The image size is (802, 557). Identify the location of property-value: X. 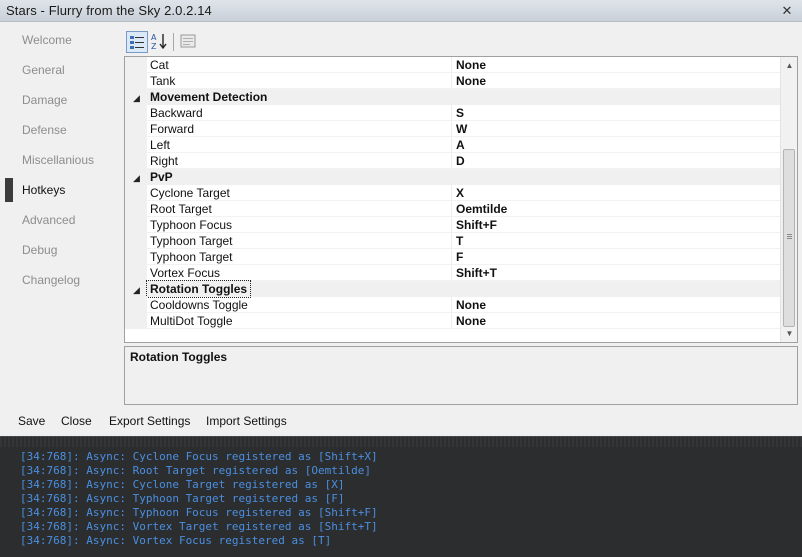
(460, 193).